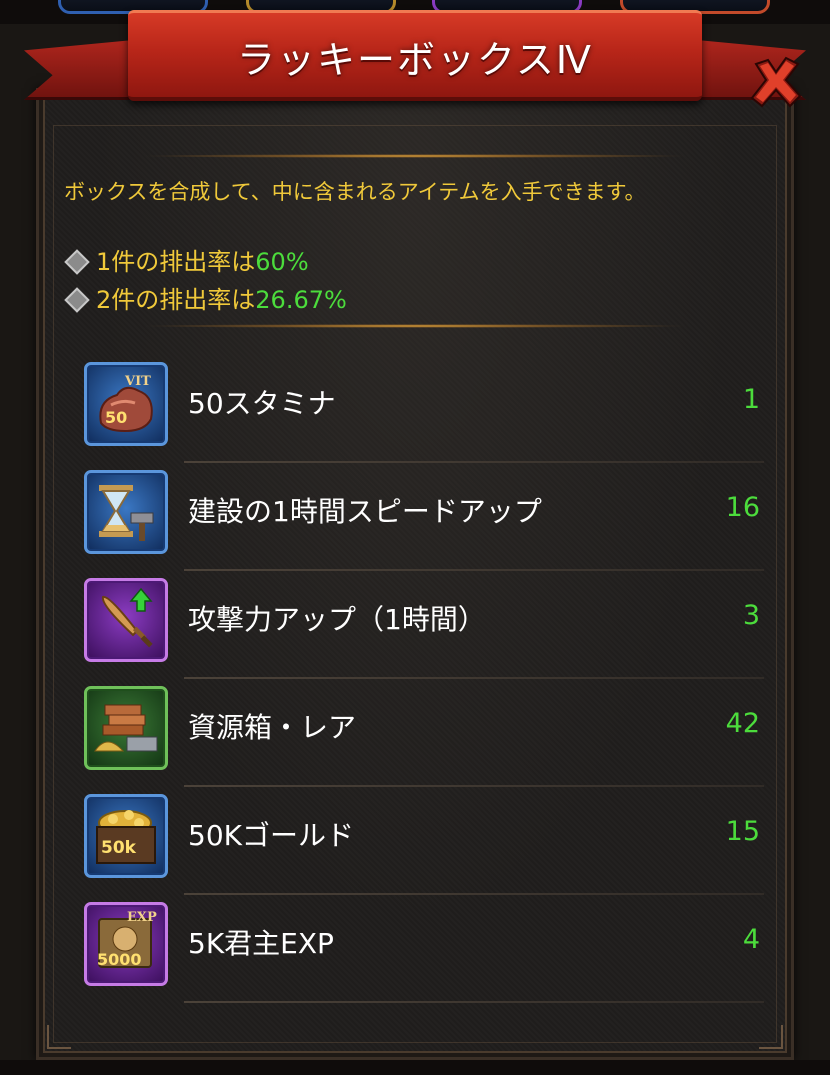  What do you see at coordinates (127, 939) in the screenshot?
I see `exp-book-icon: EXP 5000` at bounding box center [127, 939].